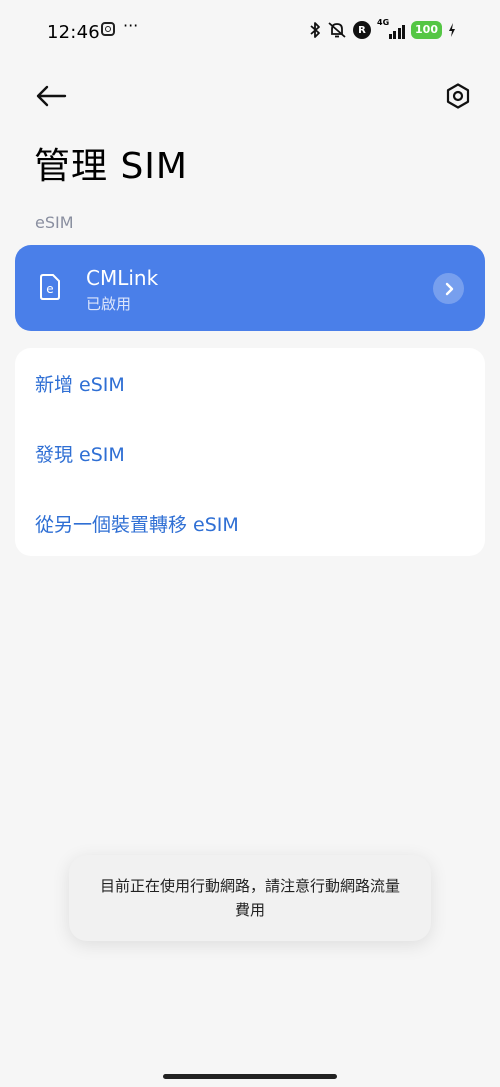  I want to click on battery-level: 100, so click(426, 30).